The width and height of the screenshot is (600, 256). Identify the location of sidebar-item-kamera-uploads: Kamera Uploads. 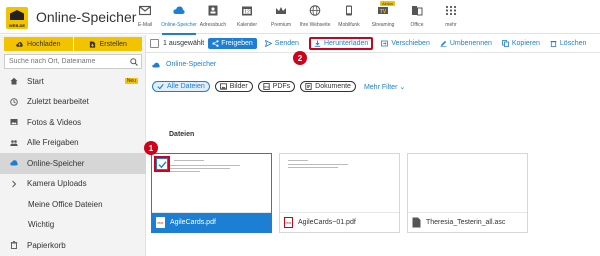
(73, 184).